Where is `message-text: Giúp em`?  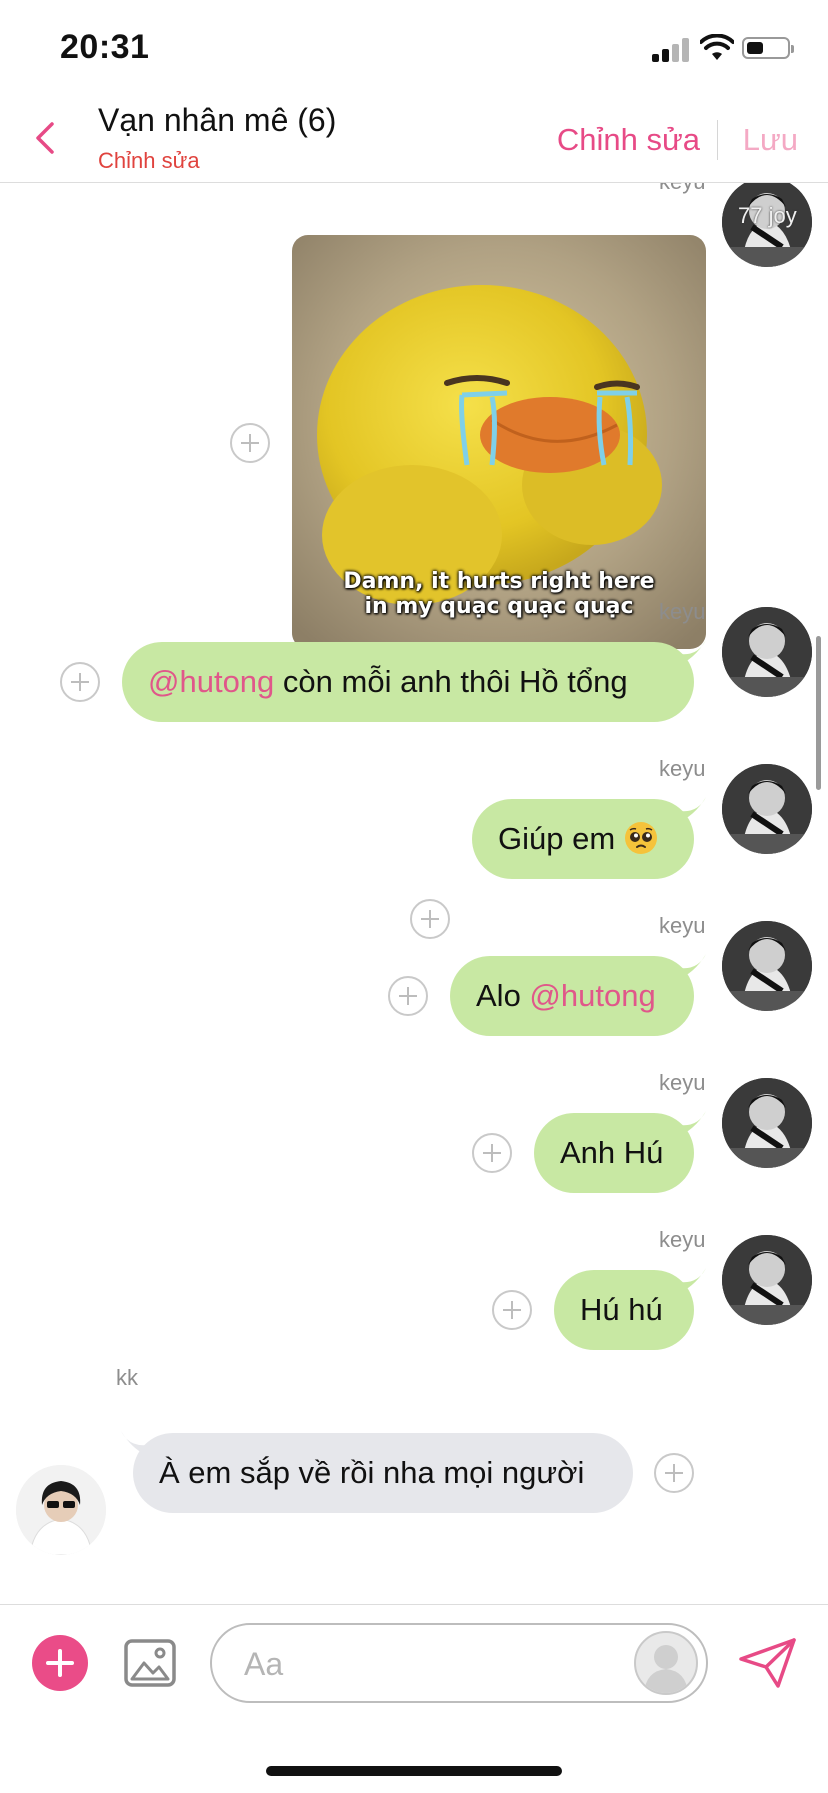 message-text: Giúp em is located at coordinates (557, 838).